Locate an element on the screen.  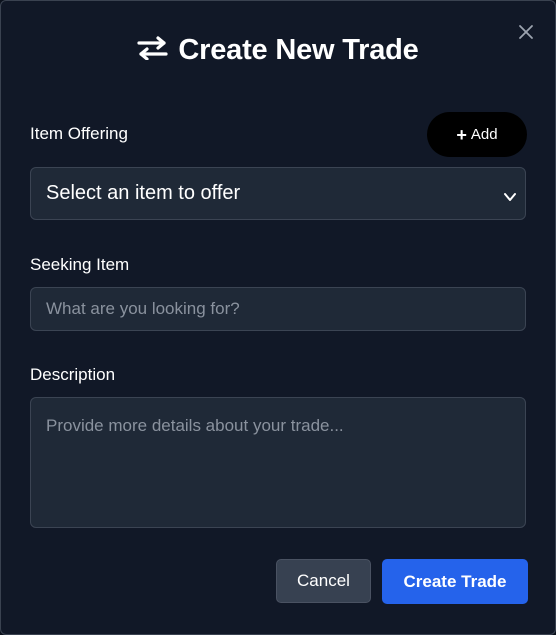
add-item-button-label: Add is located at coordinates (484, 134).